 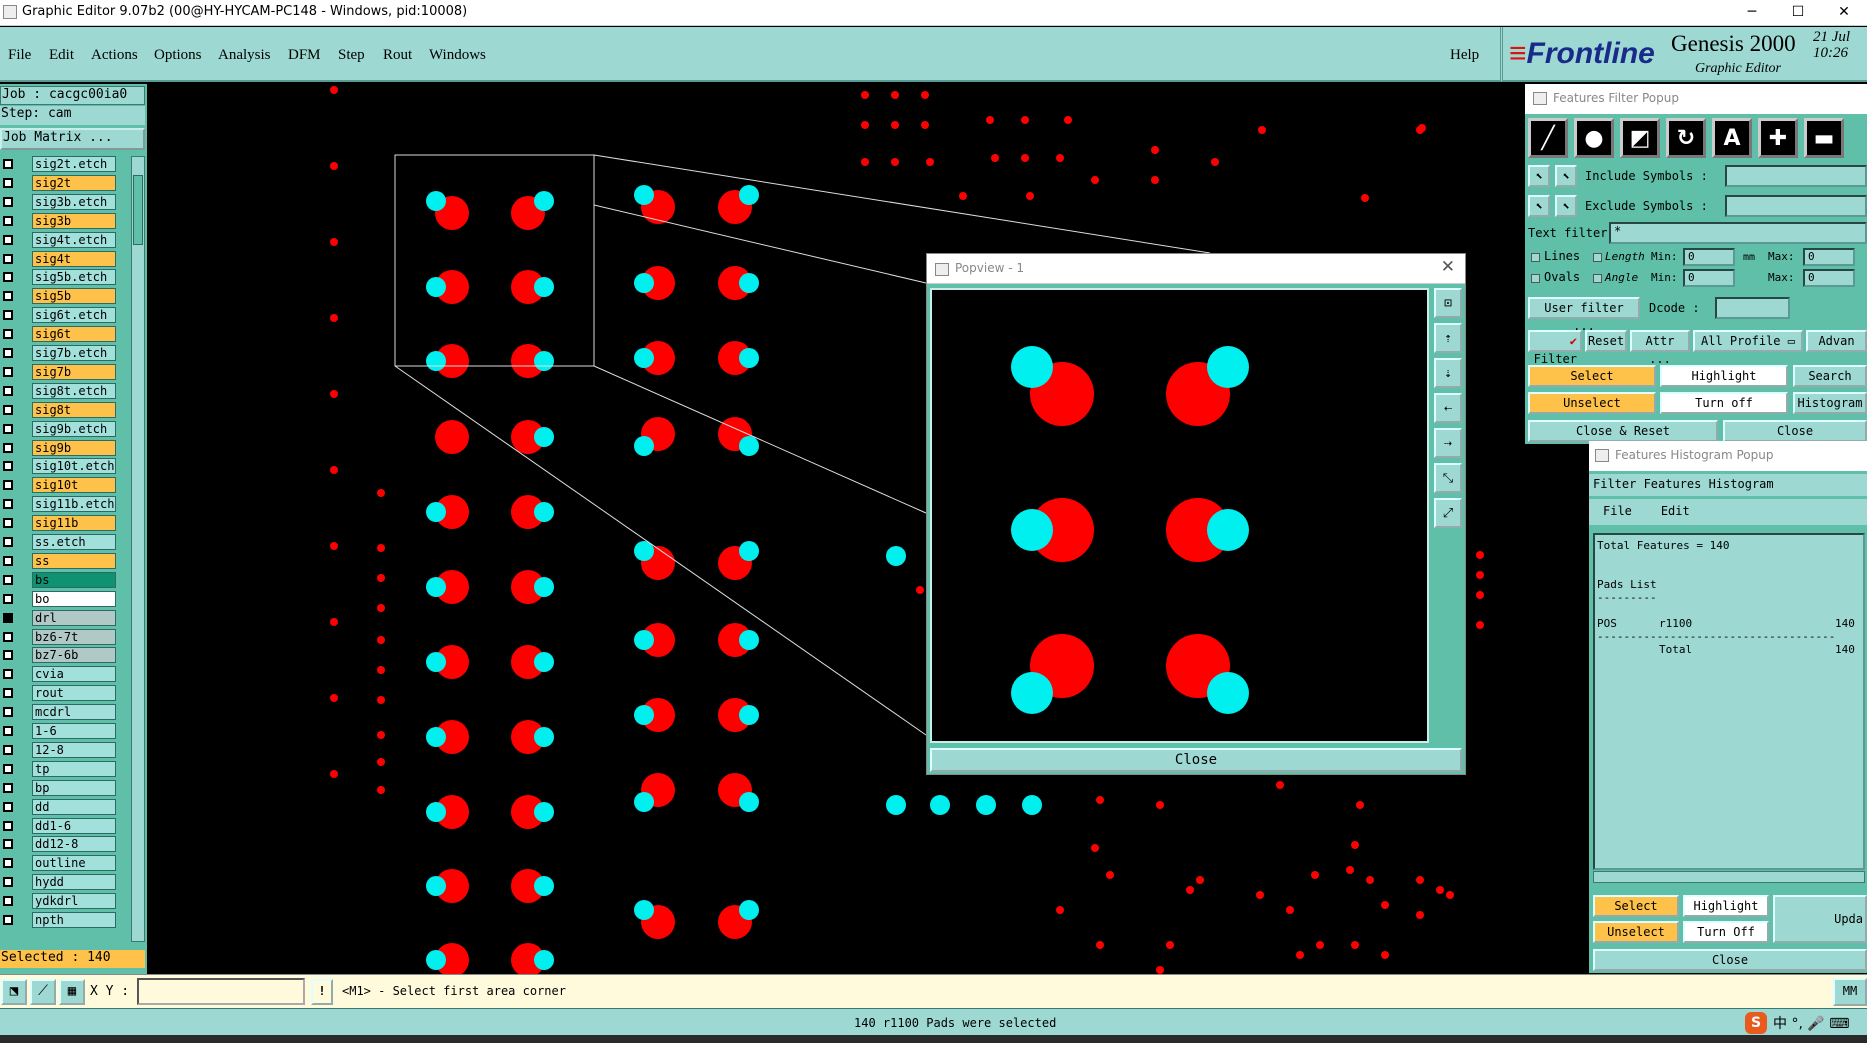 What do you see at coordinates (1566, 176) in the screenshot?
I see `include-browse-icon: ⬉` at bounding box center [1566, 176].